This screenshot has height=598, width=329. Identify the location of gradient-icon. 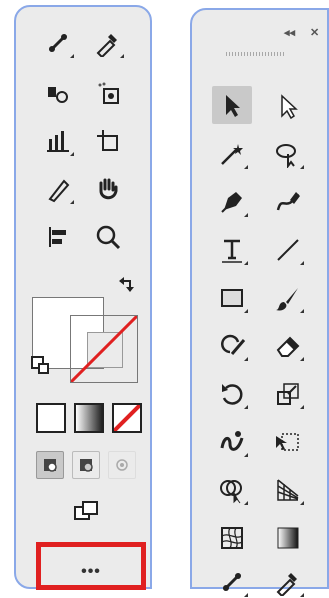
(288, 538).